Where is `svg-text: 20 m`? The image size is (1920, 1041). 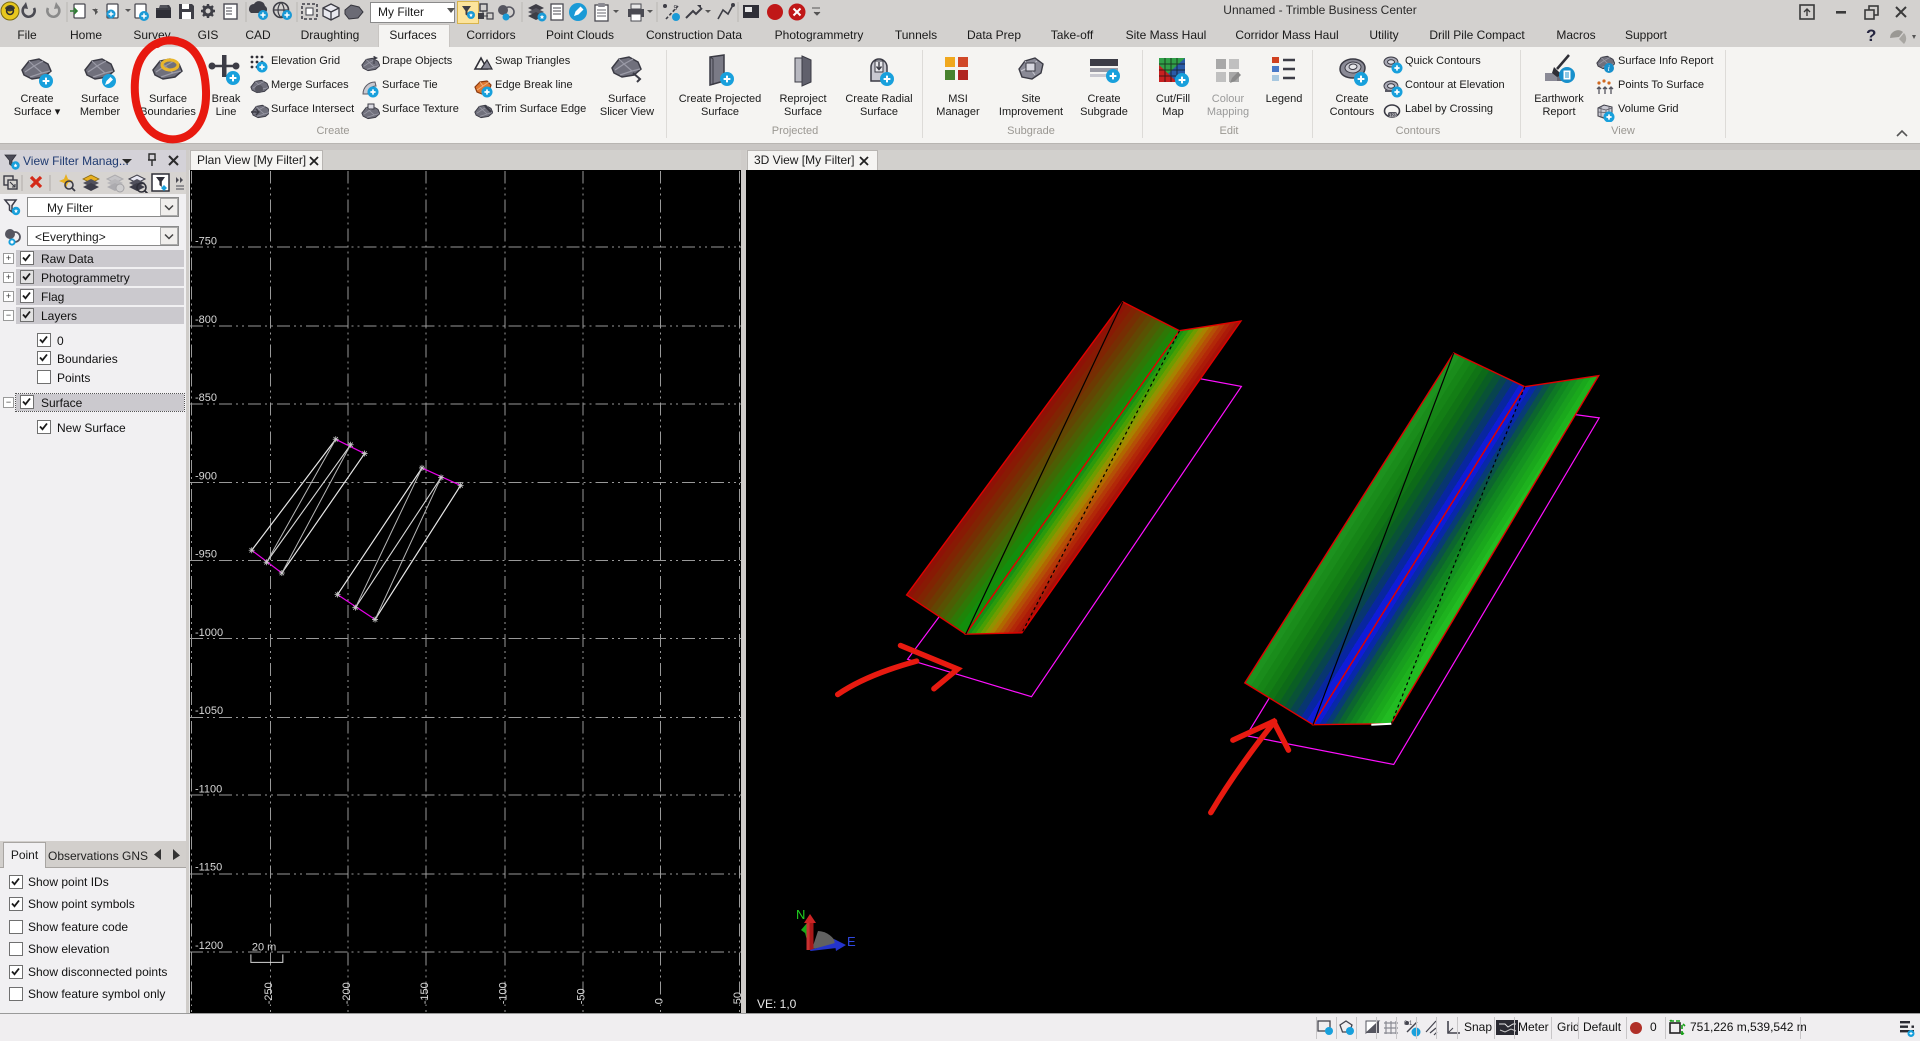 svg-text: 20 m is located at coordinates (264, 947).